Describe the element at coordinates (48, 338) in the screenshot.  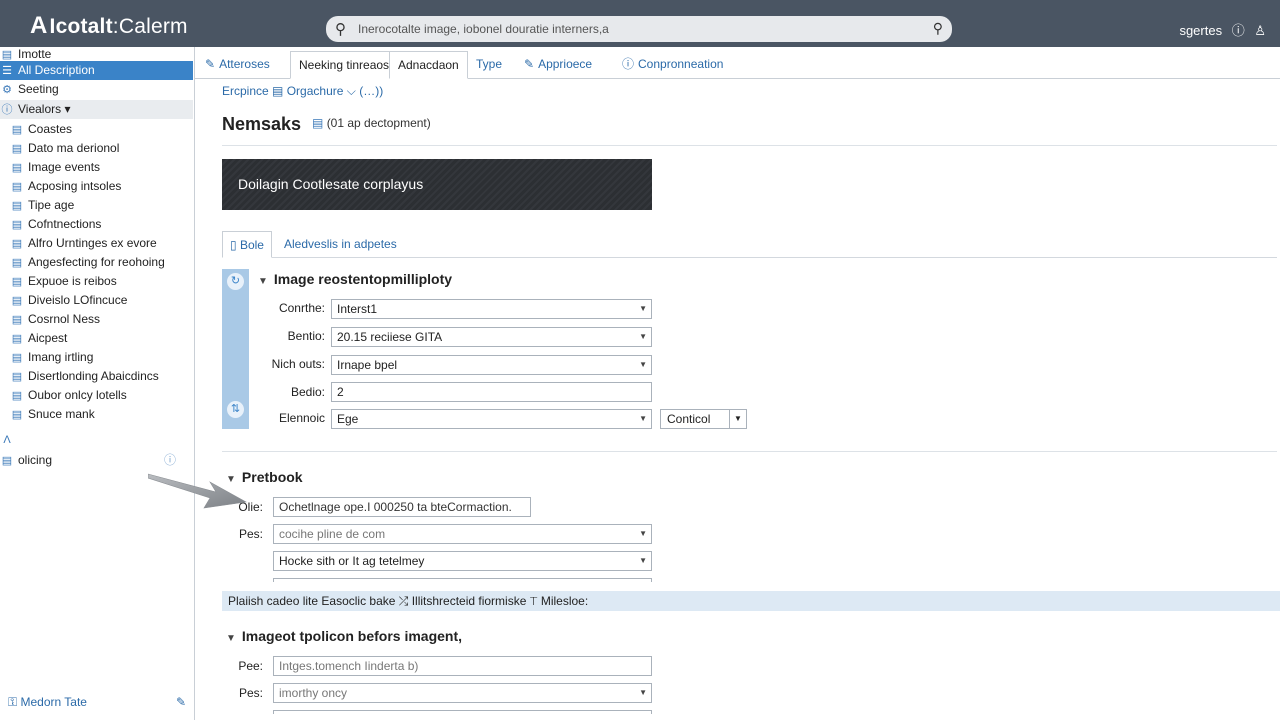
I see `sidebar-item-label: Aicpest` at that location.